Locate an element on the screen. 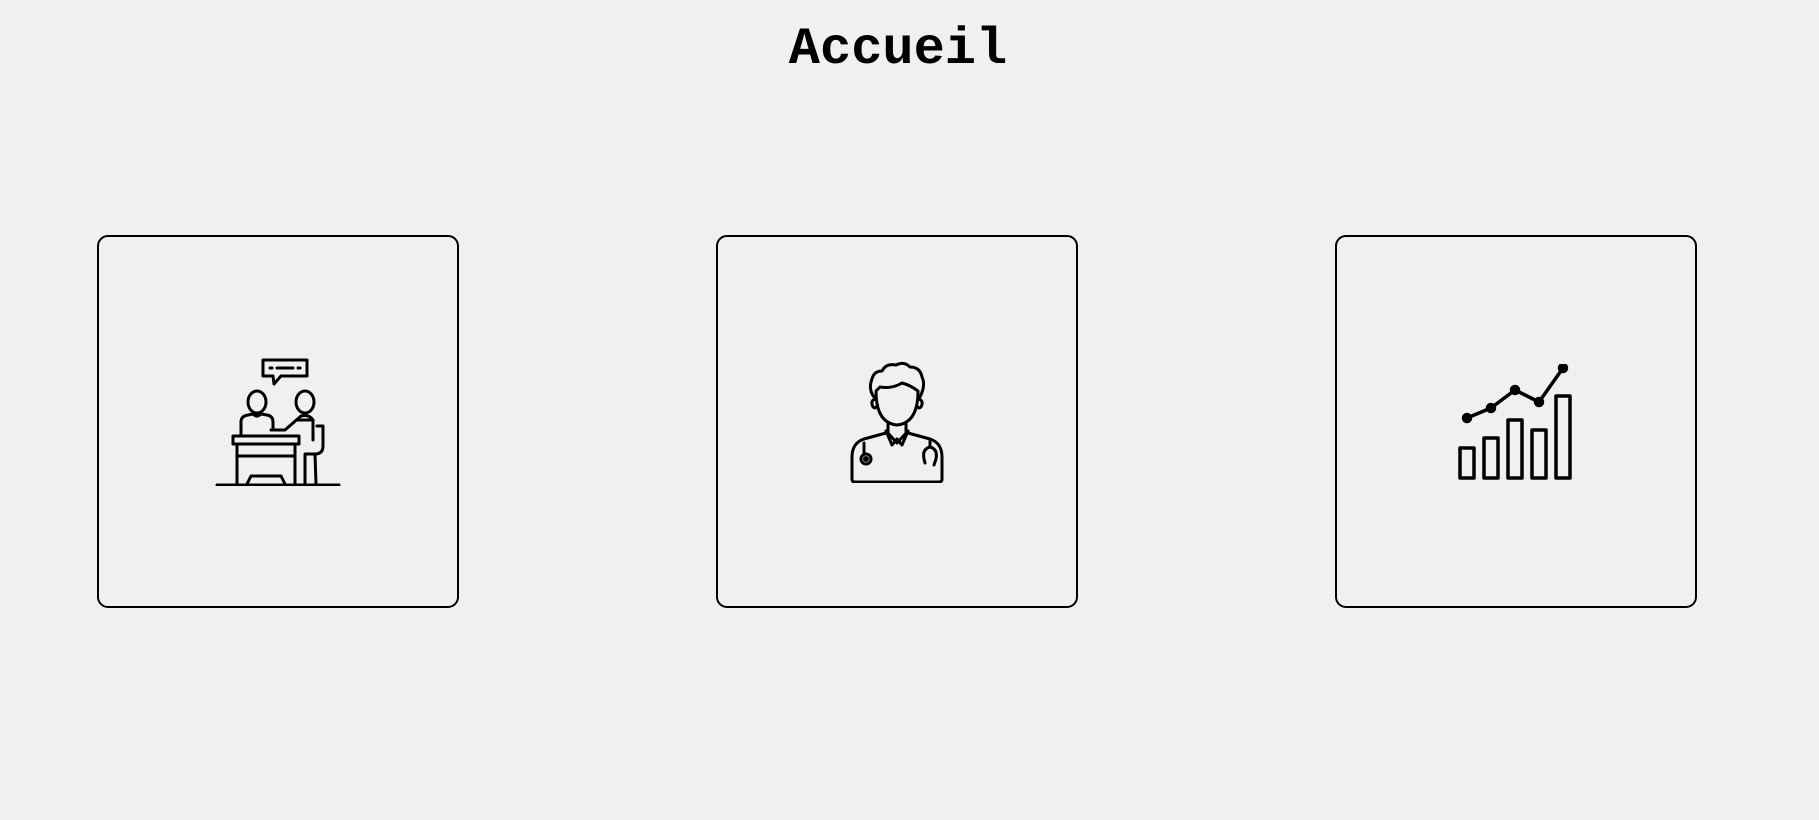  consultation-card is located at coordinates (278, 421).